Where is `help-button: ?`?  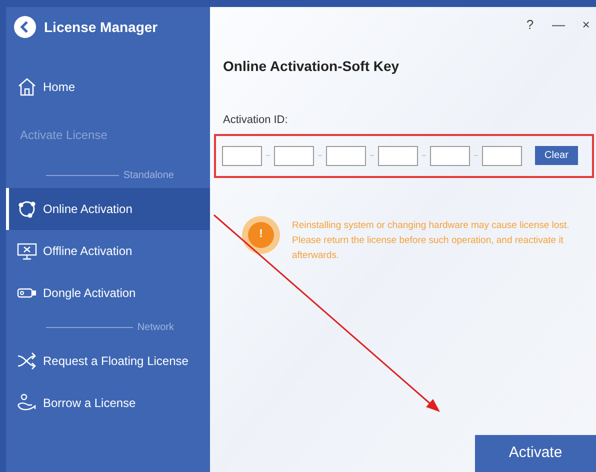 help-button: ? is located at coordinates (530, 24).